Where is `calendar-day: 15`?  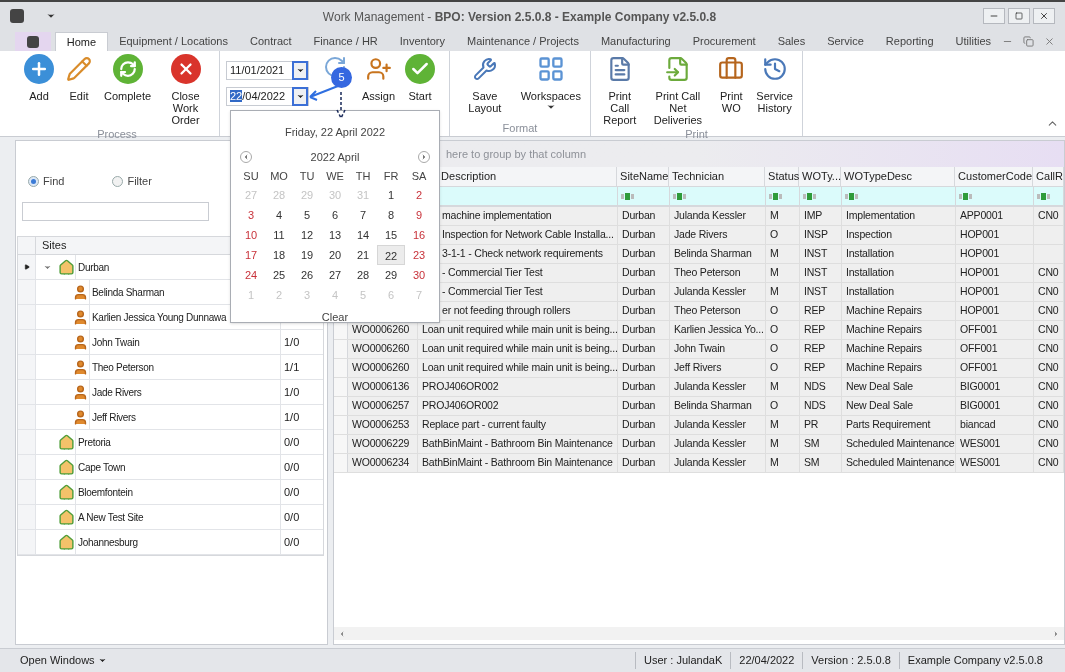 calendar-day: 15 is located at coordinates (391, 235).